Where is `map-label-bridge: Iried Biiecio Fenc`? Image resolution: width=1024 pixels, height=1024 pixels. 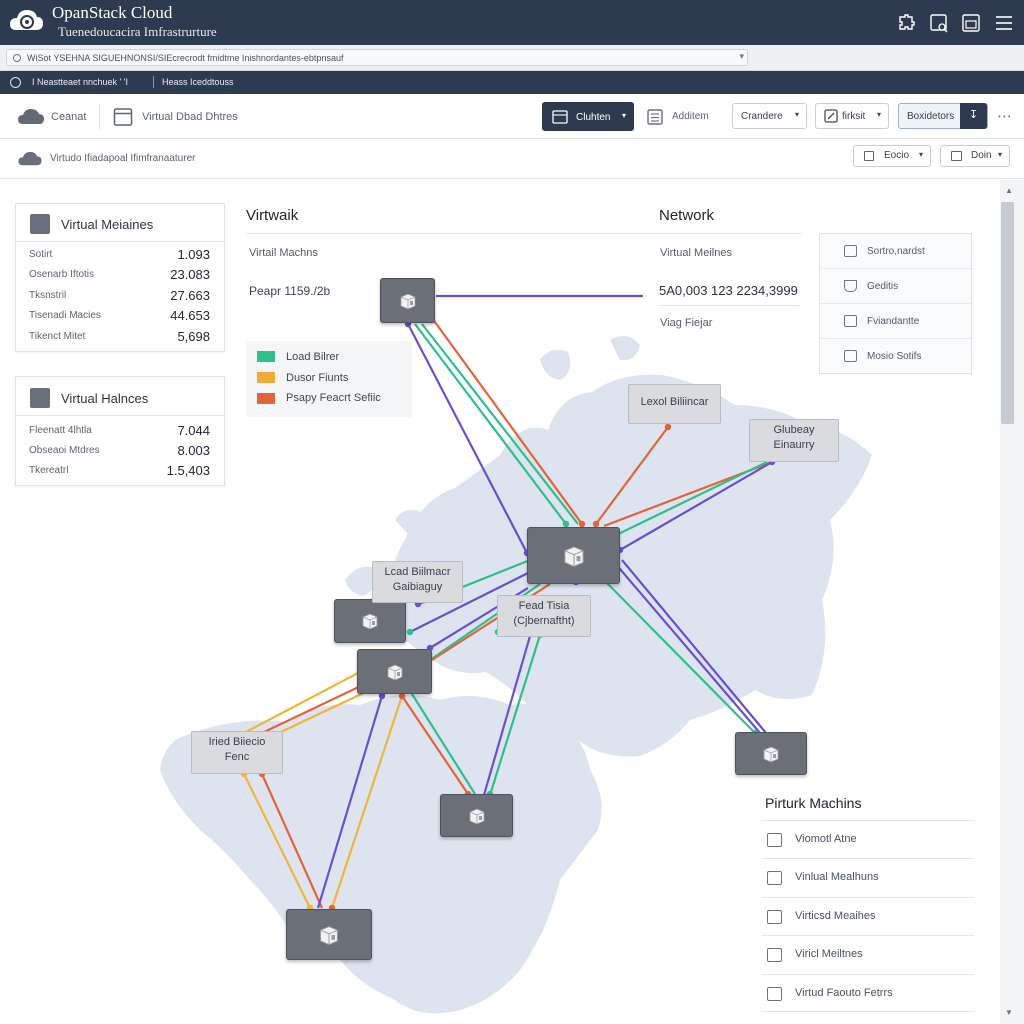 map-label-bridge: Iried Biiecio Fenc is located at coordinates (237, 752).